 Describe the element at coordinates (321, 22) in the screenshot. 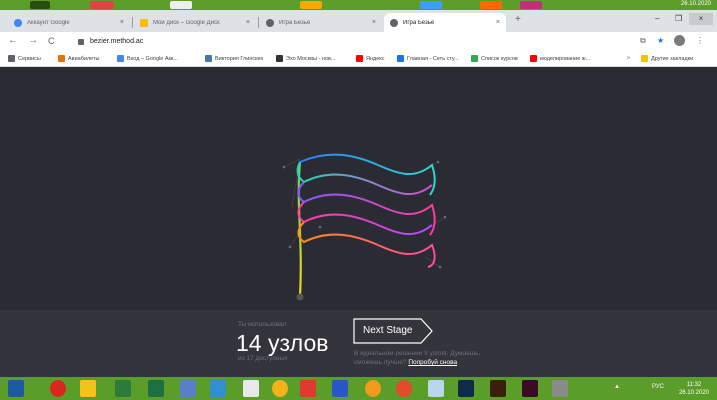

I see `tab-bezier-game: Игра Безье ×` at that location.